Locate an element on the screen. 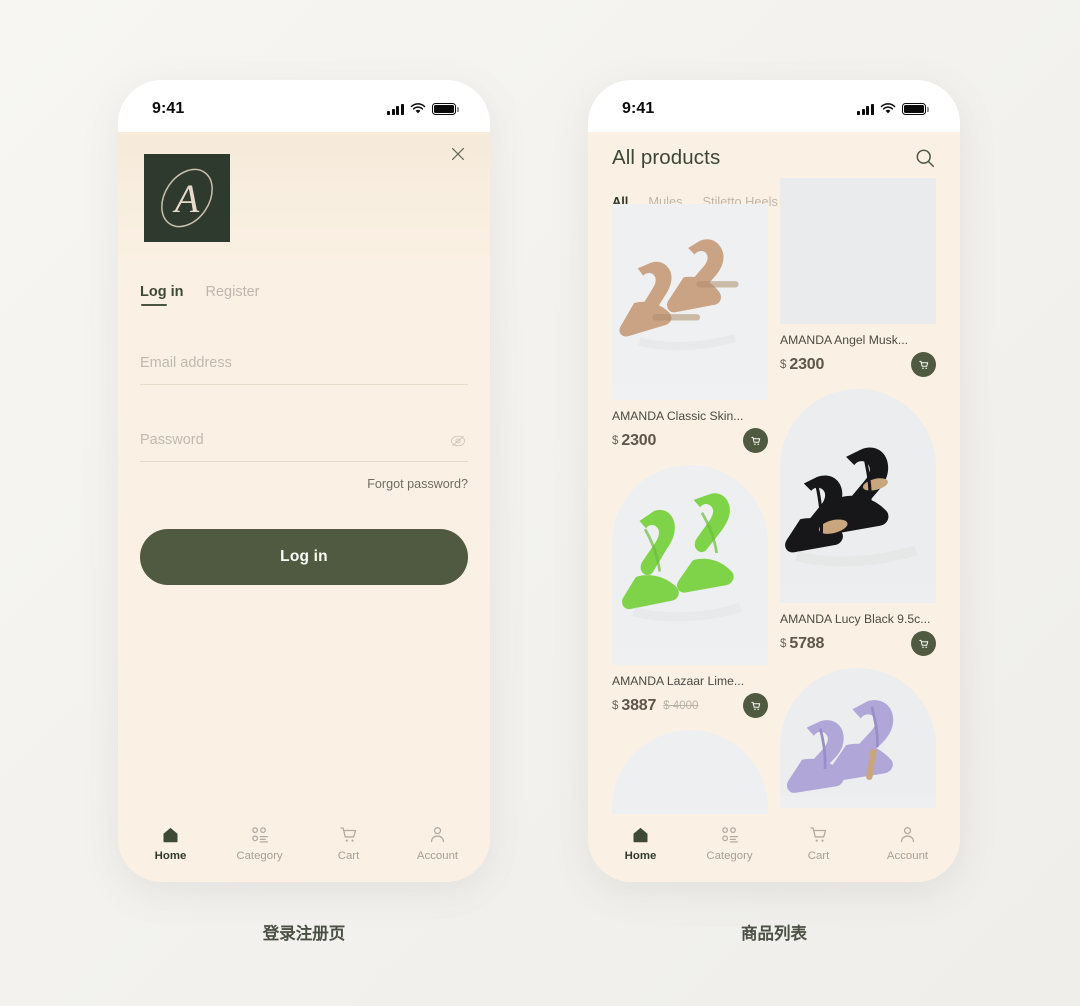 This screenshot has height=1006, width=1080. product-card: AMANDA Angel Musk... $ 2300 is located at coordinates (858, 277).